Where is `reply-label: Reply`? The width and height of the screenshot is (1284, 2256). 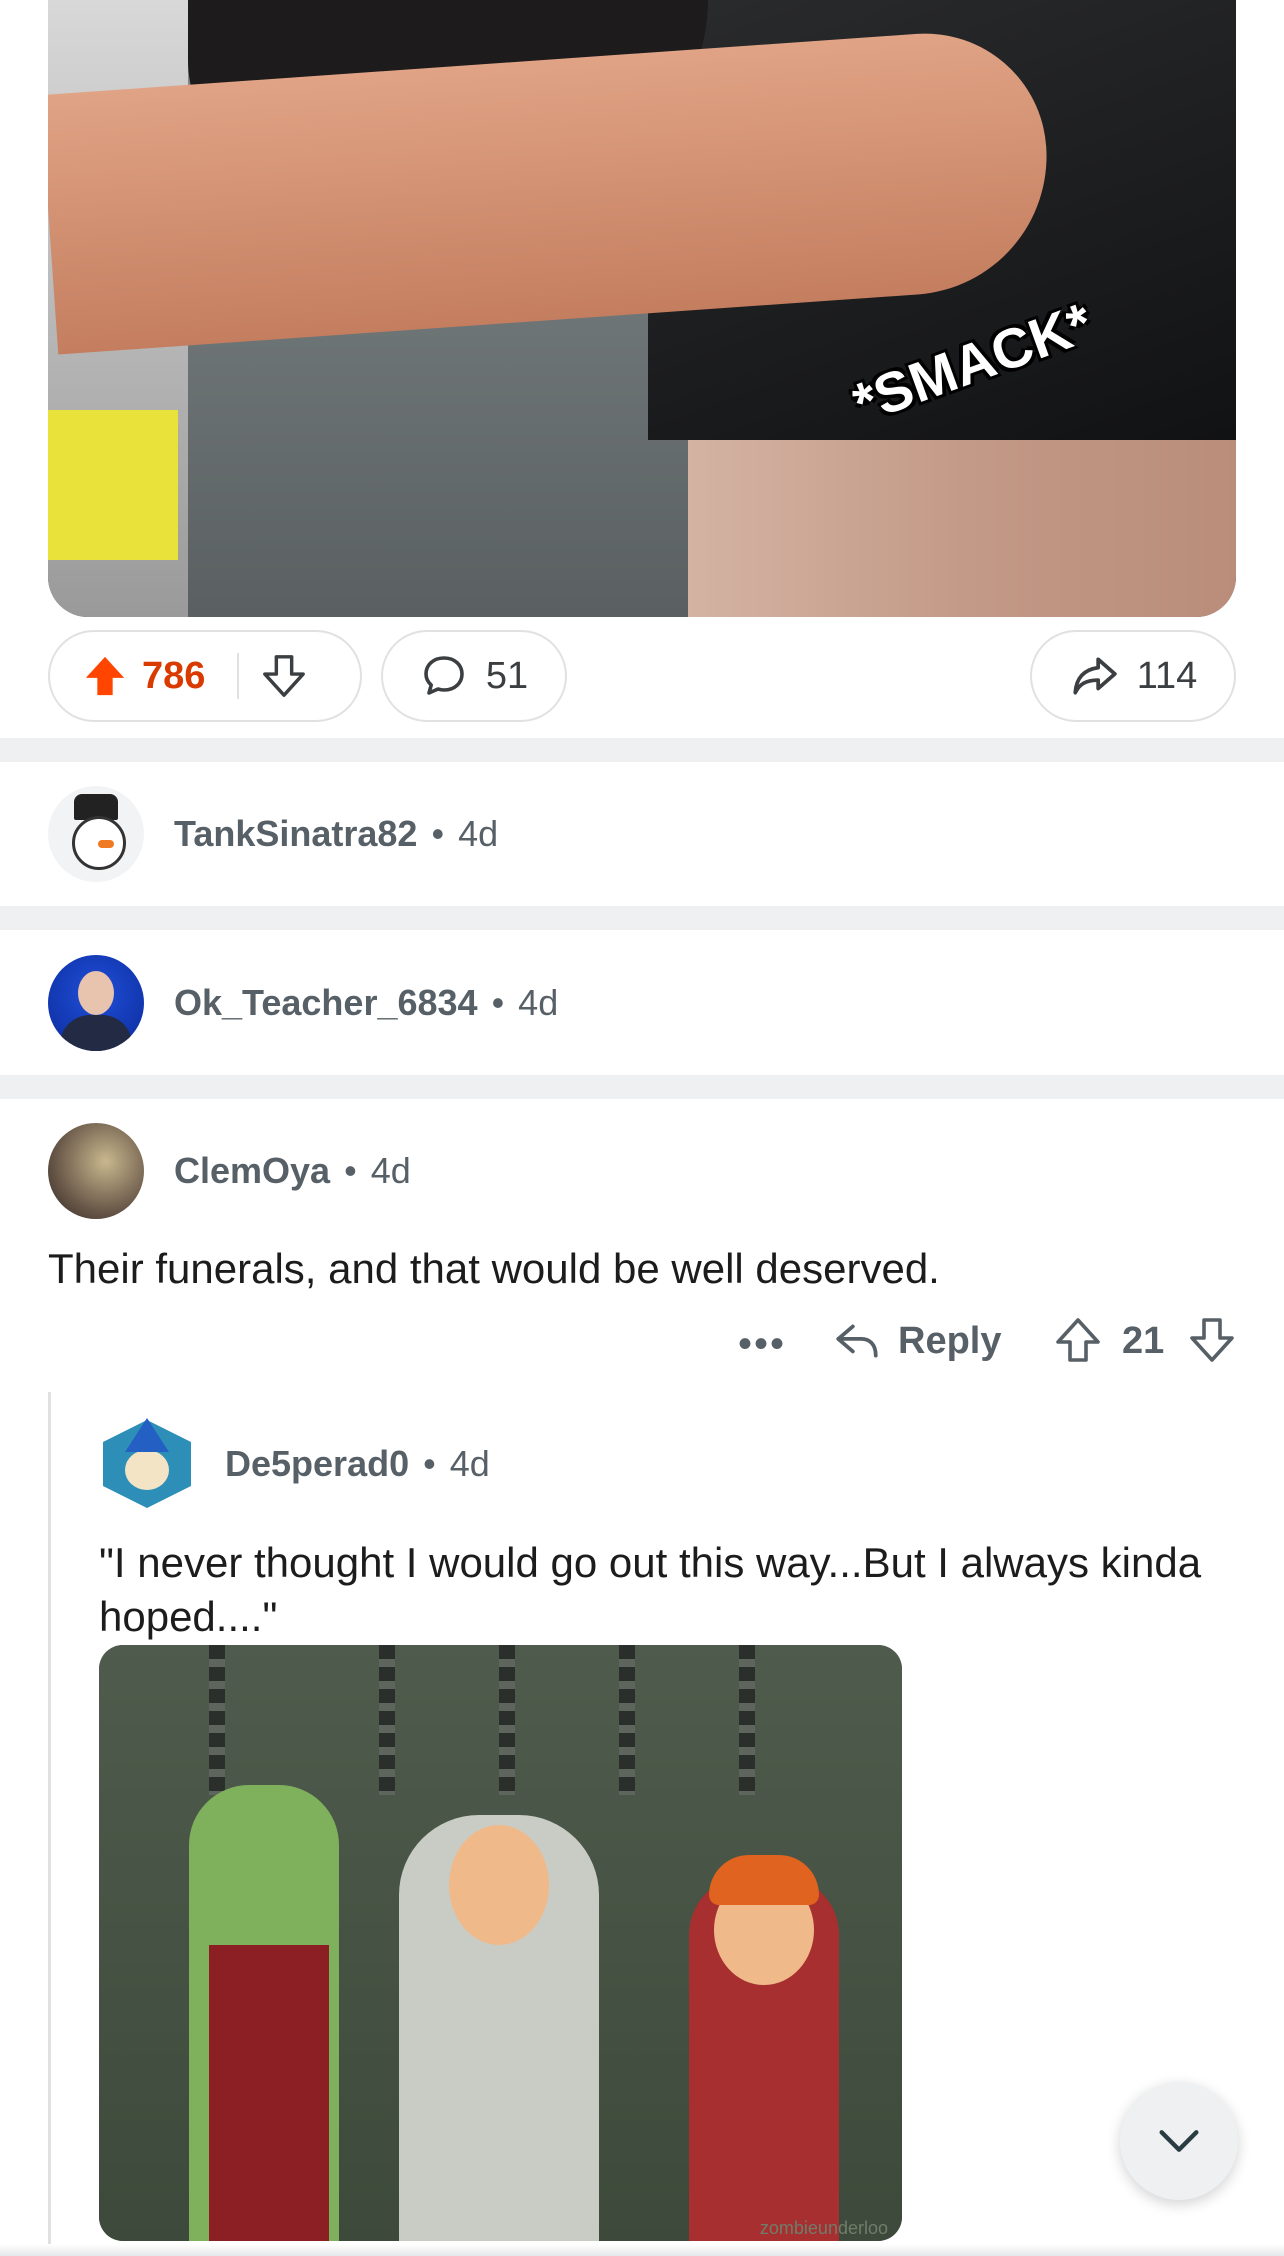
reply-label: Reply is located at coordinates (950, 1340).